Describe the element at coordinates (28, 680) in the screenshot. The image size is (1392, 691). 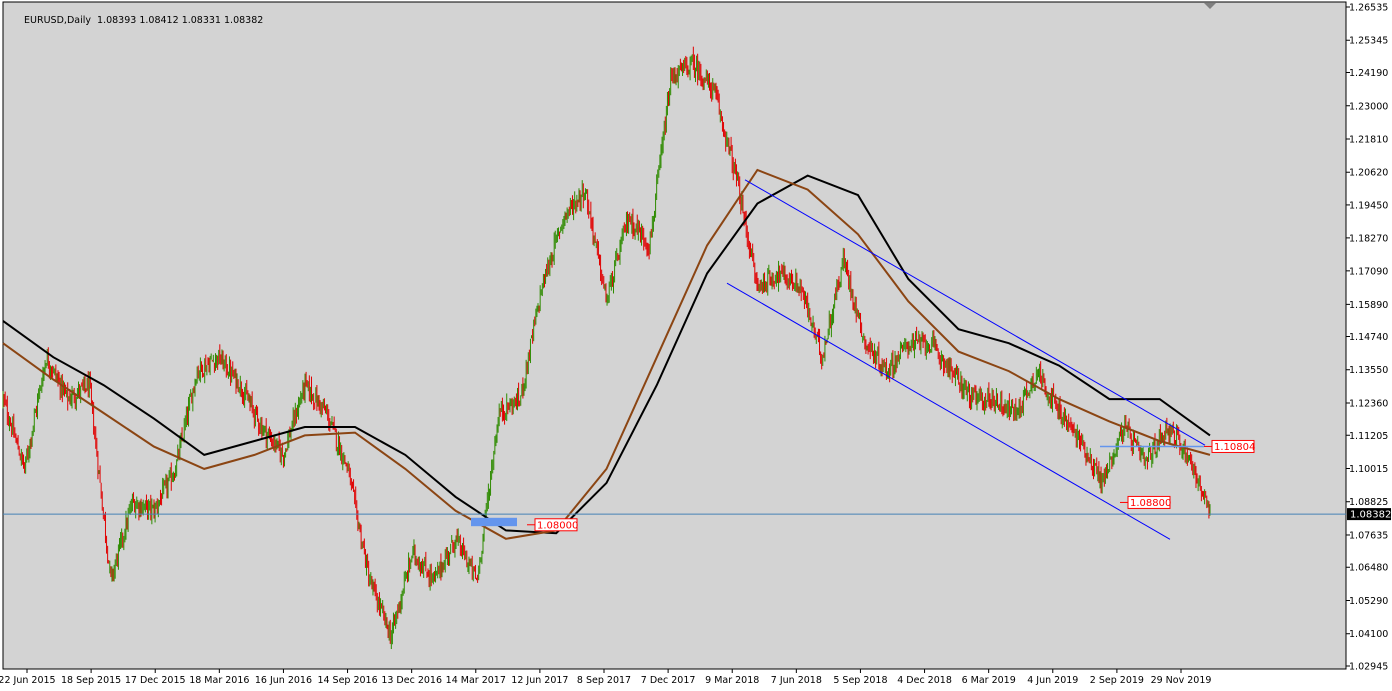
I see `time-tick-label: 22 Jun 2015` at that location.